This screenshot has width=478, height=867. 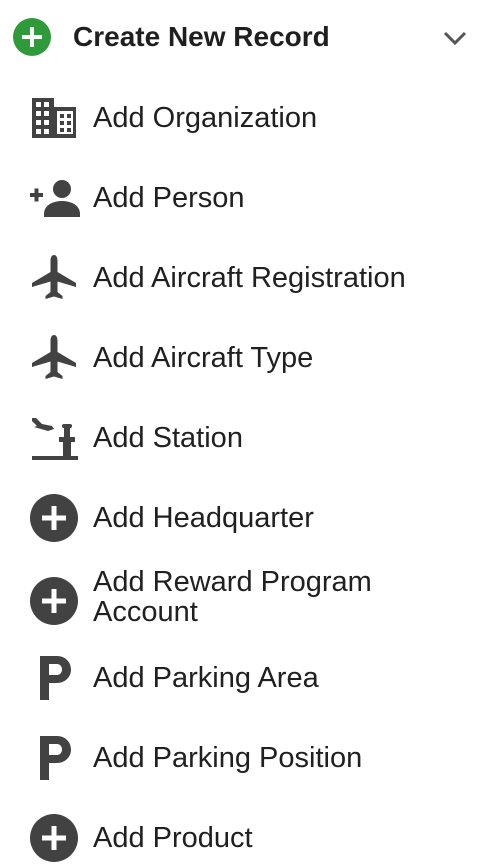 What do you see at coordinates (169, 198) in the screenshot?
I see `menu-item-label: Add Person` at bounding box center [169, 198].